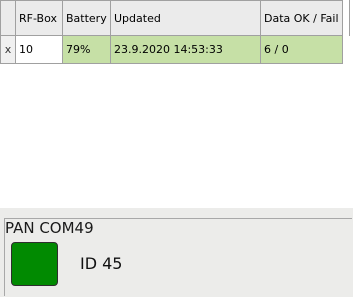 This screenshot has width=353, height=297. I want to click on status-indicator, so click(34, 264).